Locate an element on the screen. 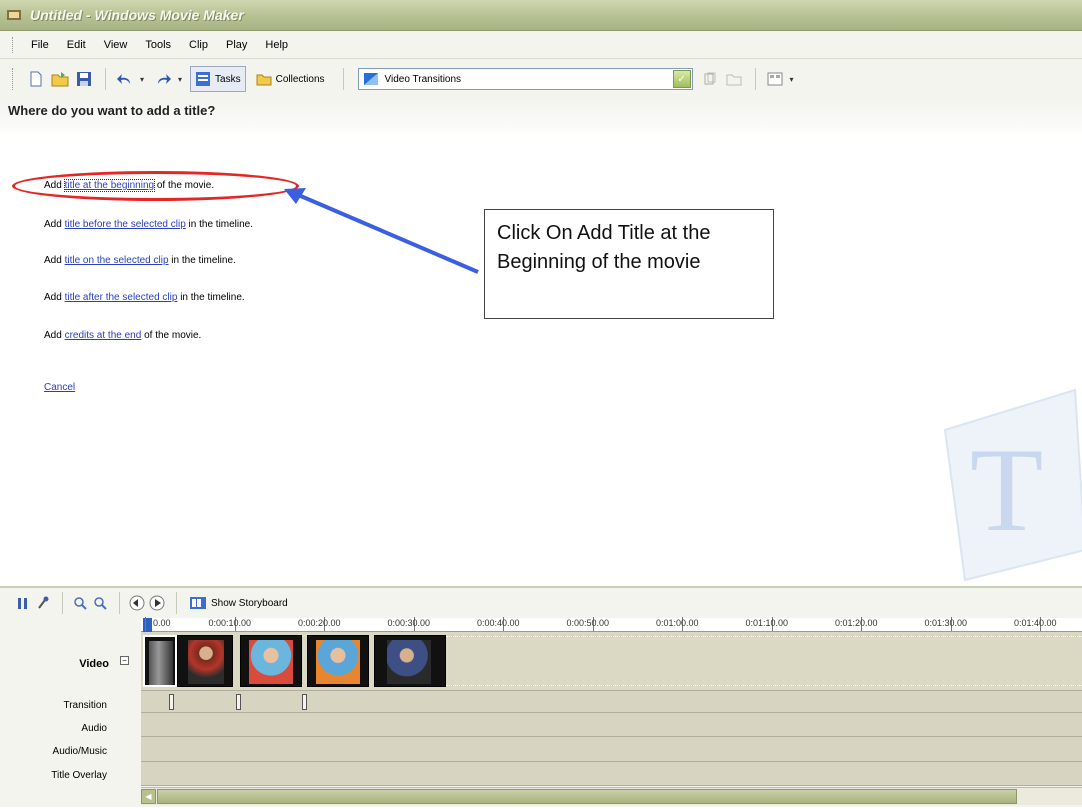 The image size is (1082, 809). zoom-out-icon is located at coordinates (100, 603).